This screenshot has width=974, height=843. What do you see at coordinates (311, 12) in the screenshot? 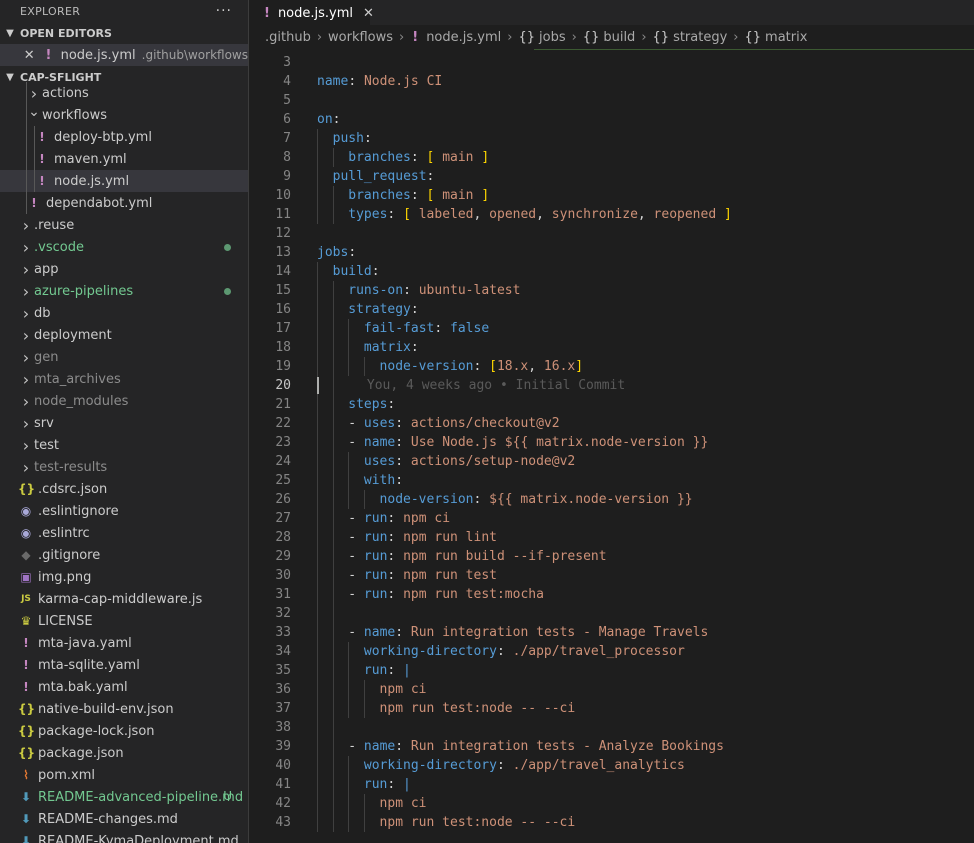
I see `tab-node-js-yml: ! node.js.yml ✕` at bounding box center [311, 12].